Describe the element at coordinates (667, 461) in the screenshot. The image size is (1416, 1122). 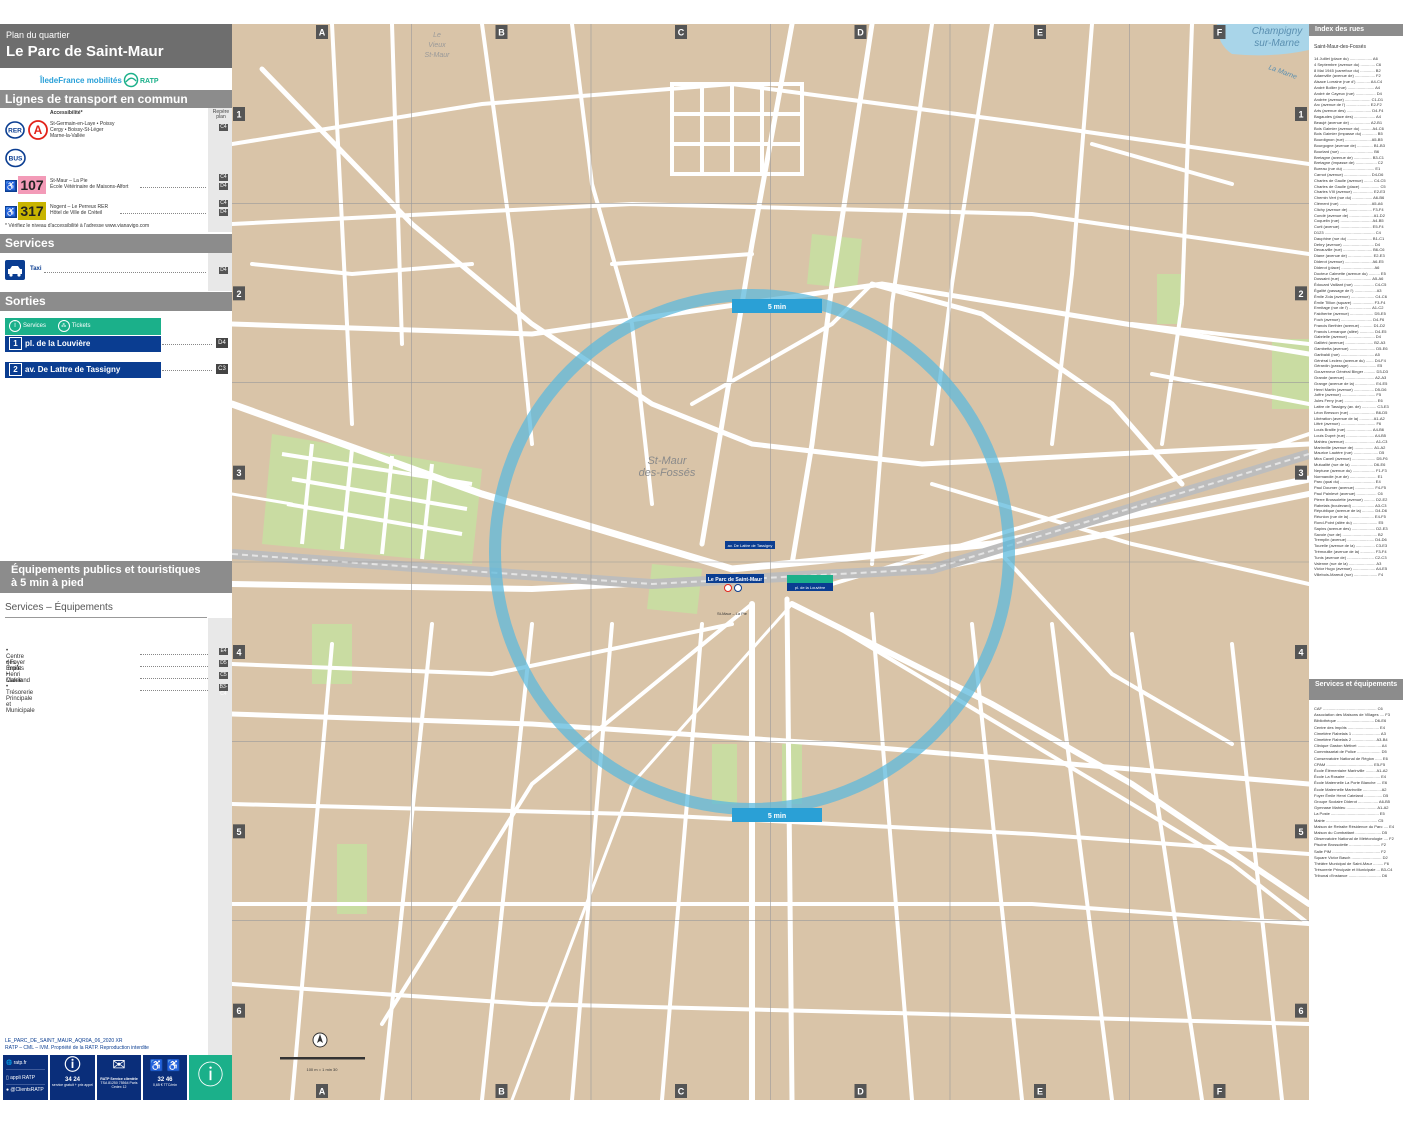
I see `district-label-1: St-Maur` at that location.